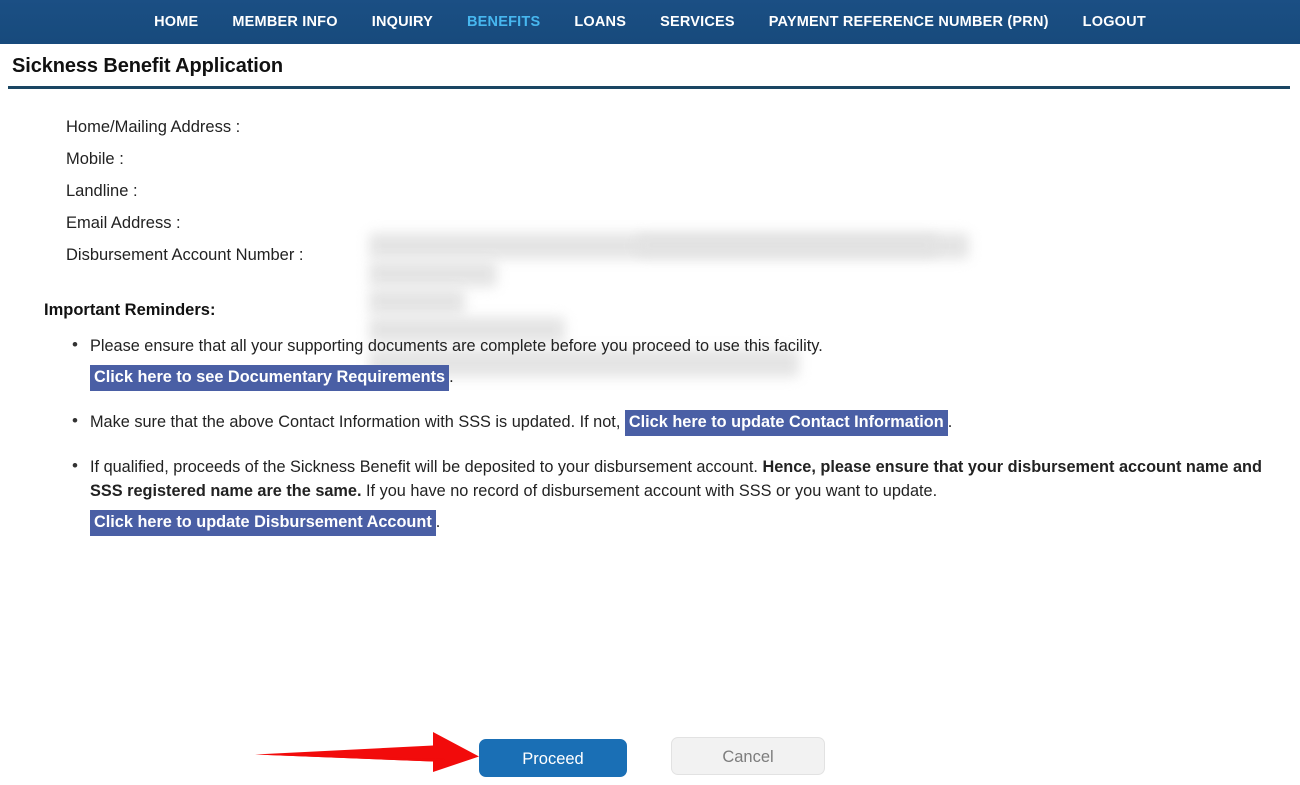  I want to click on table-row: Landline :, so click(200, 191).